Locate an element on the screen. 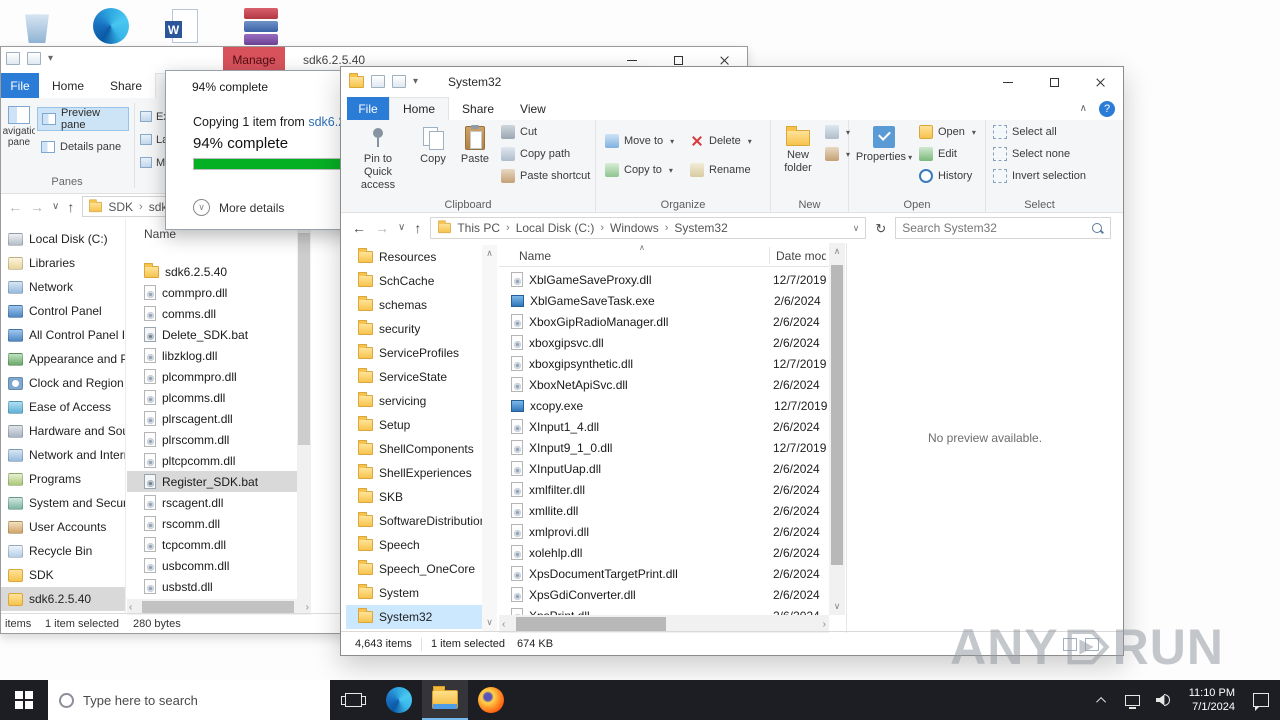 This screenshot has height=720, width=1280. file-row: pltcpcomm.dll is located at coordinates (212, 460).